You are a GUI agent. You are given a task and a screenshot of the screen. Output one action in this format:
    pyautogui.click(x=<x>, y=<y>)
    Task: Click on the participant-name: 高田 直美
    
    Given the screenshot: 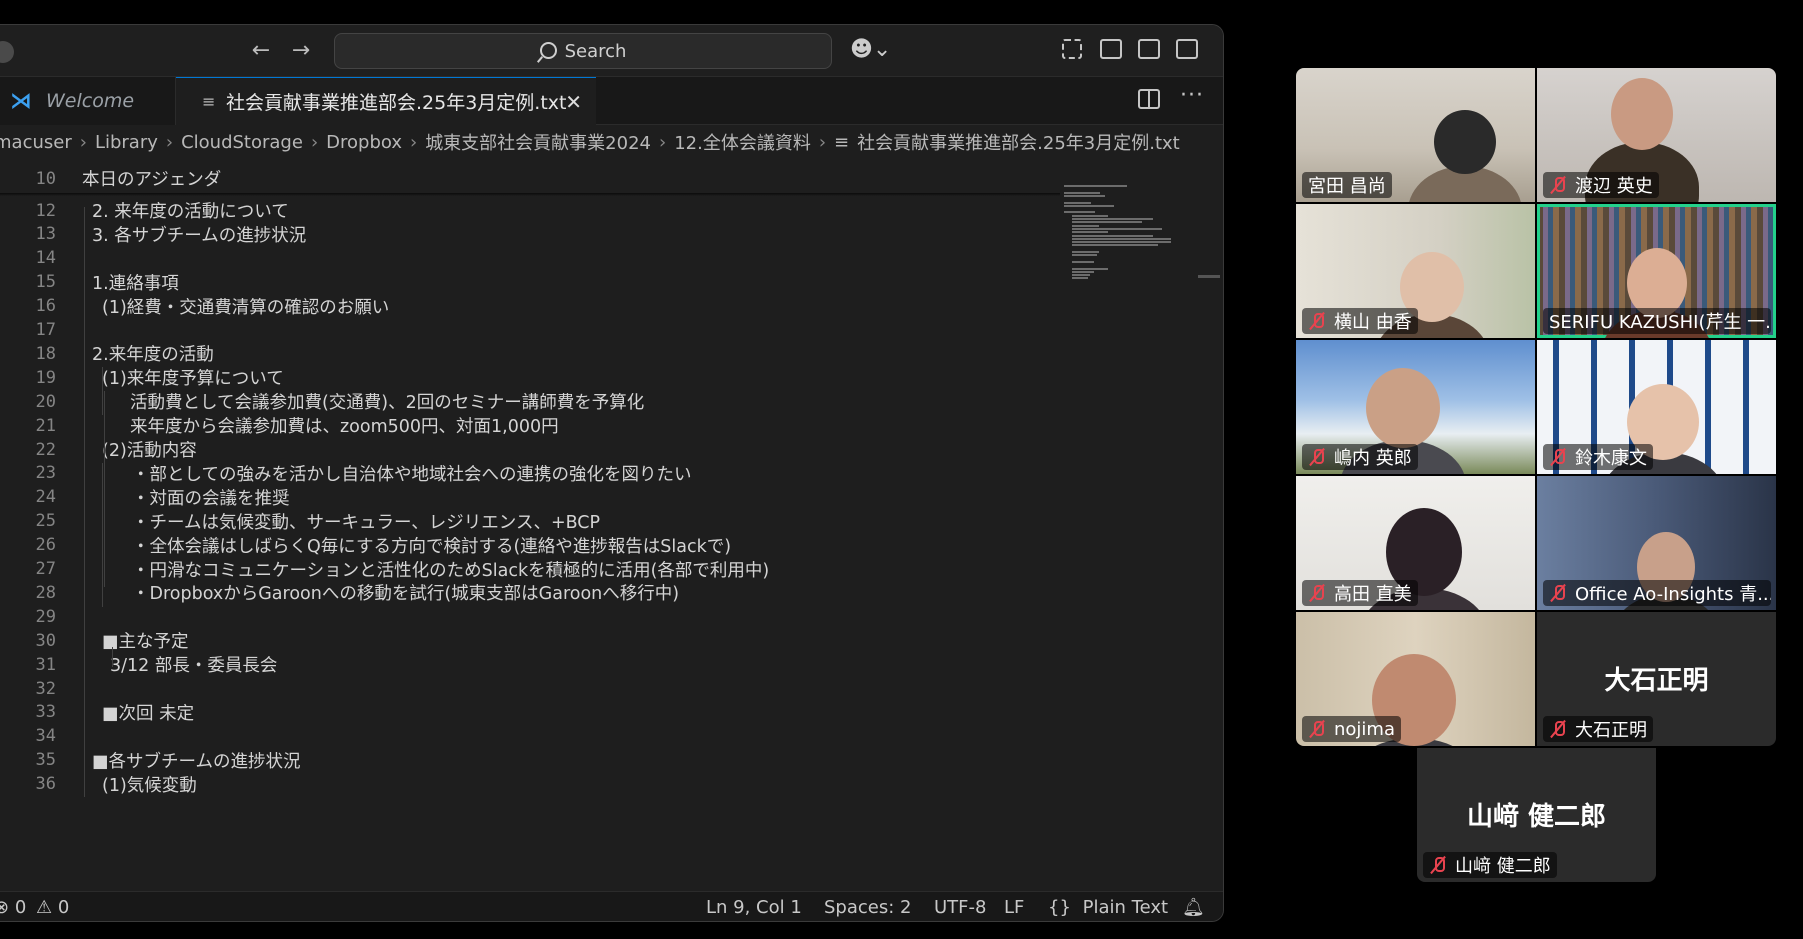 What is the action you would take?
    pyautogui.click(x=1373, y=594)
    